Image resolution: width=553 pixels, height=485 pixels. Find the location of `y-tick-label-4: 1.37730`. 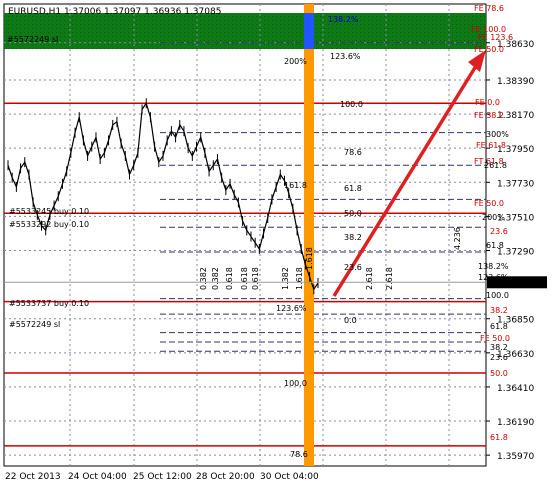

y-tick-label-4: 1.37730 is located at coordinates (515, 184).